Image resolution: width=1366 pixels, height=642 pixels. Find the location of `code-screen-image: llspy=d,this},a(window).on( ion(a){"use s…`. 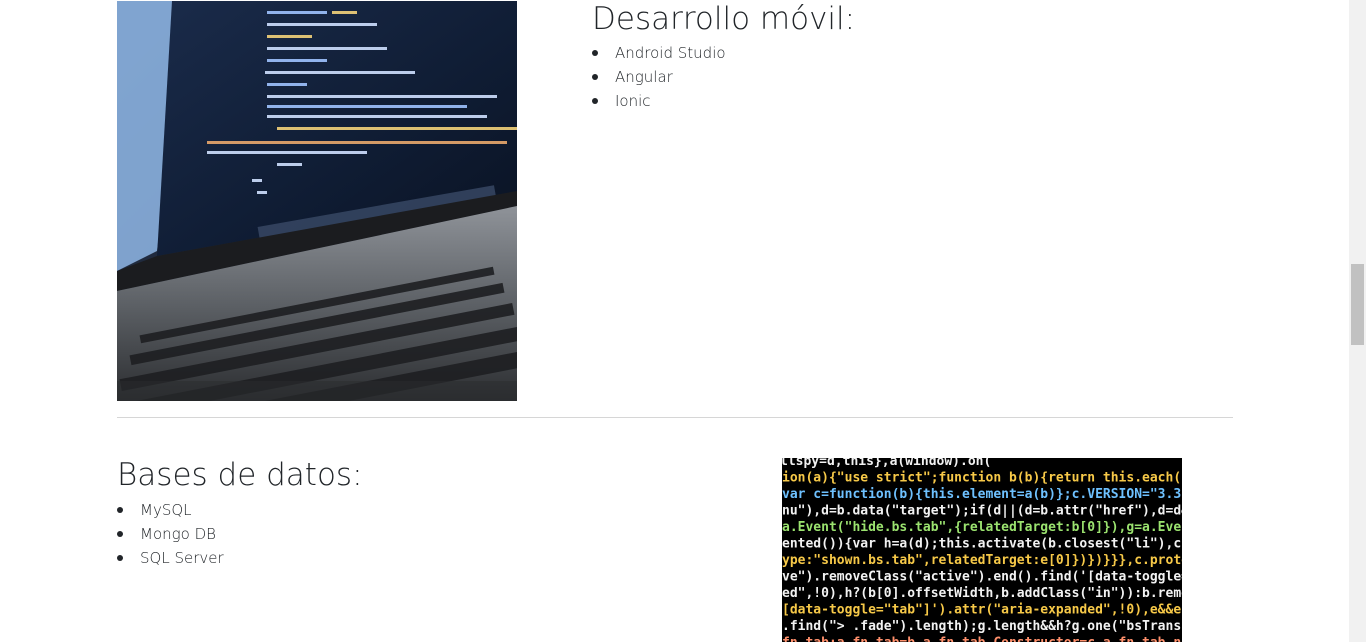

code-screen-image: llspy=d,this},a(window).on( ion(a){"use s… is located at coordinates (982, 550).